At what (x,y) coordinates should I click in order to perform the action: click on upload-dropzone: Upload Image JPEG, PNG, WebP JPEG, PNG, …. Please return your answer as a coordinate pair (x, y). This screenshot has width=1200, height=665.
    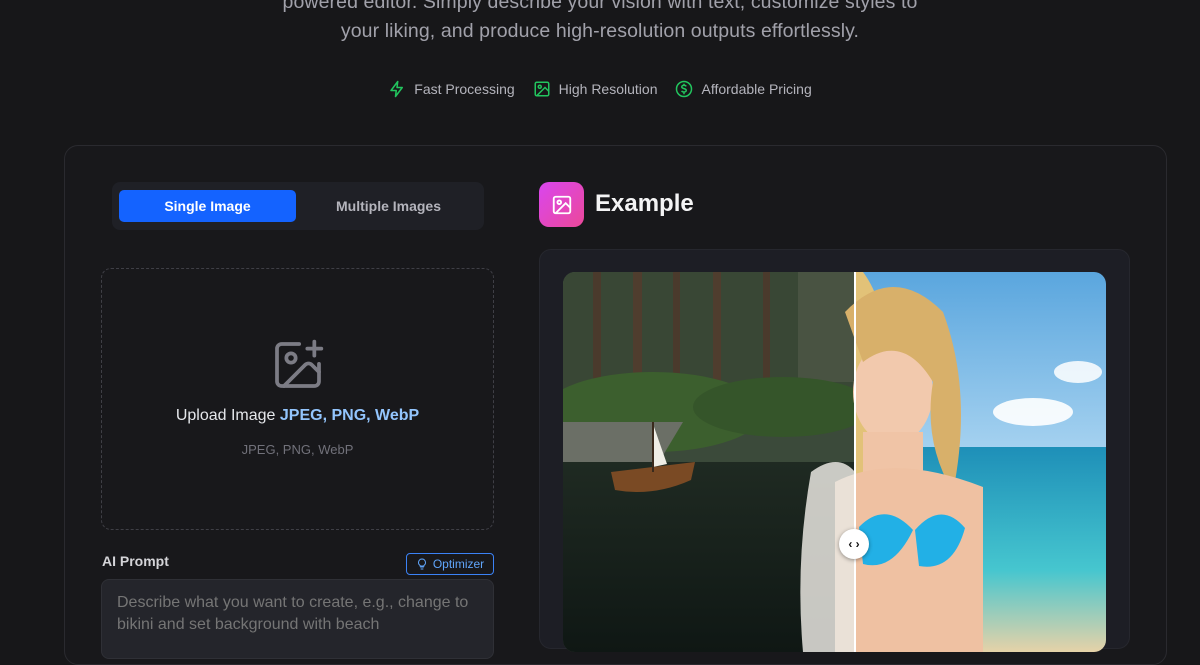
    Looking at the image, I should click on (297, 399).